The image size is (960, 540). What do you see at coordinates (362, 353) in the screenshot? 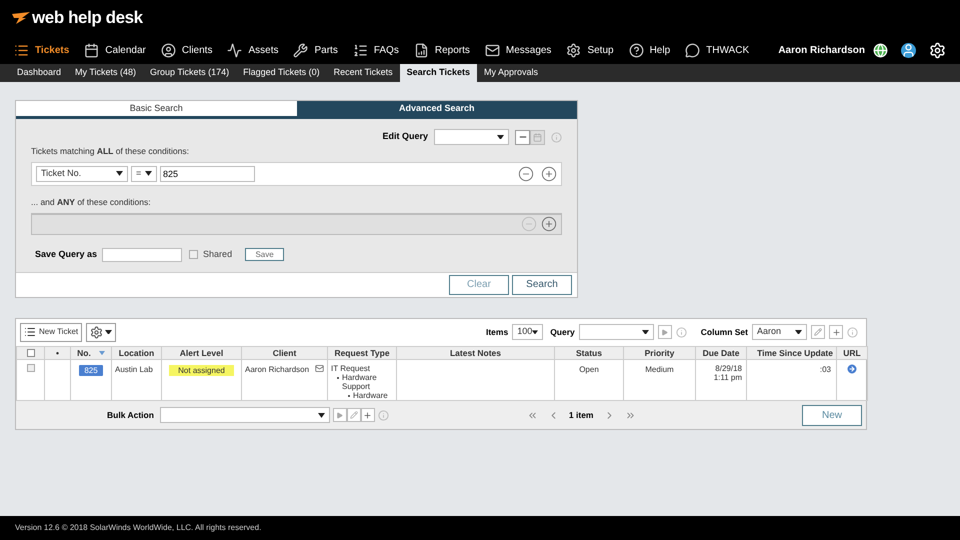
I see `column-header: Request Type` at bounding box center [362, 353].